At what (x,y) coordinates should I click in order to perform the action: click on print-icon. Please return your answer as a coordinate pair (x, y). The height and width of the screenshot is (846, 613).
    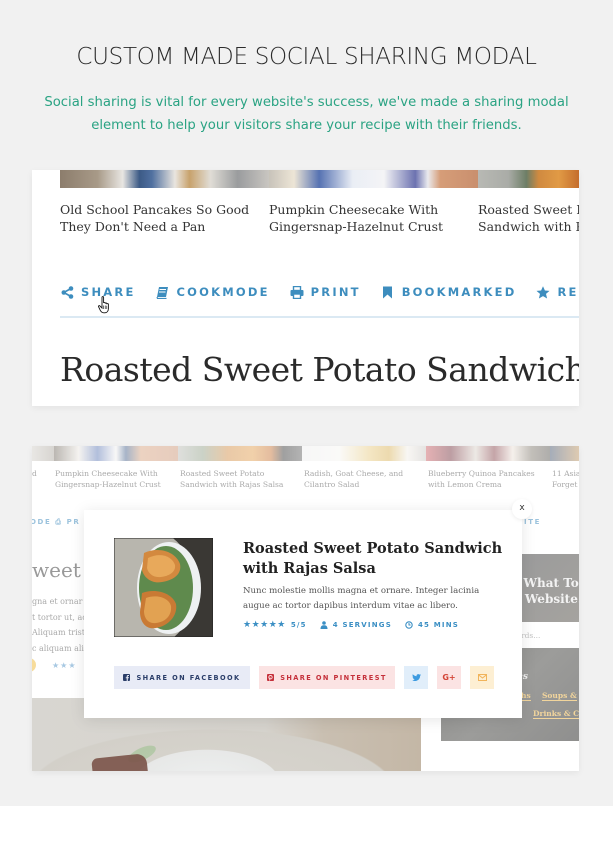
    Looking at the image, I should click on (297, 292).